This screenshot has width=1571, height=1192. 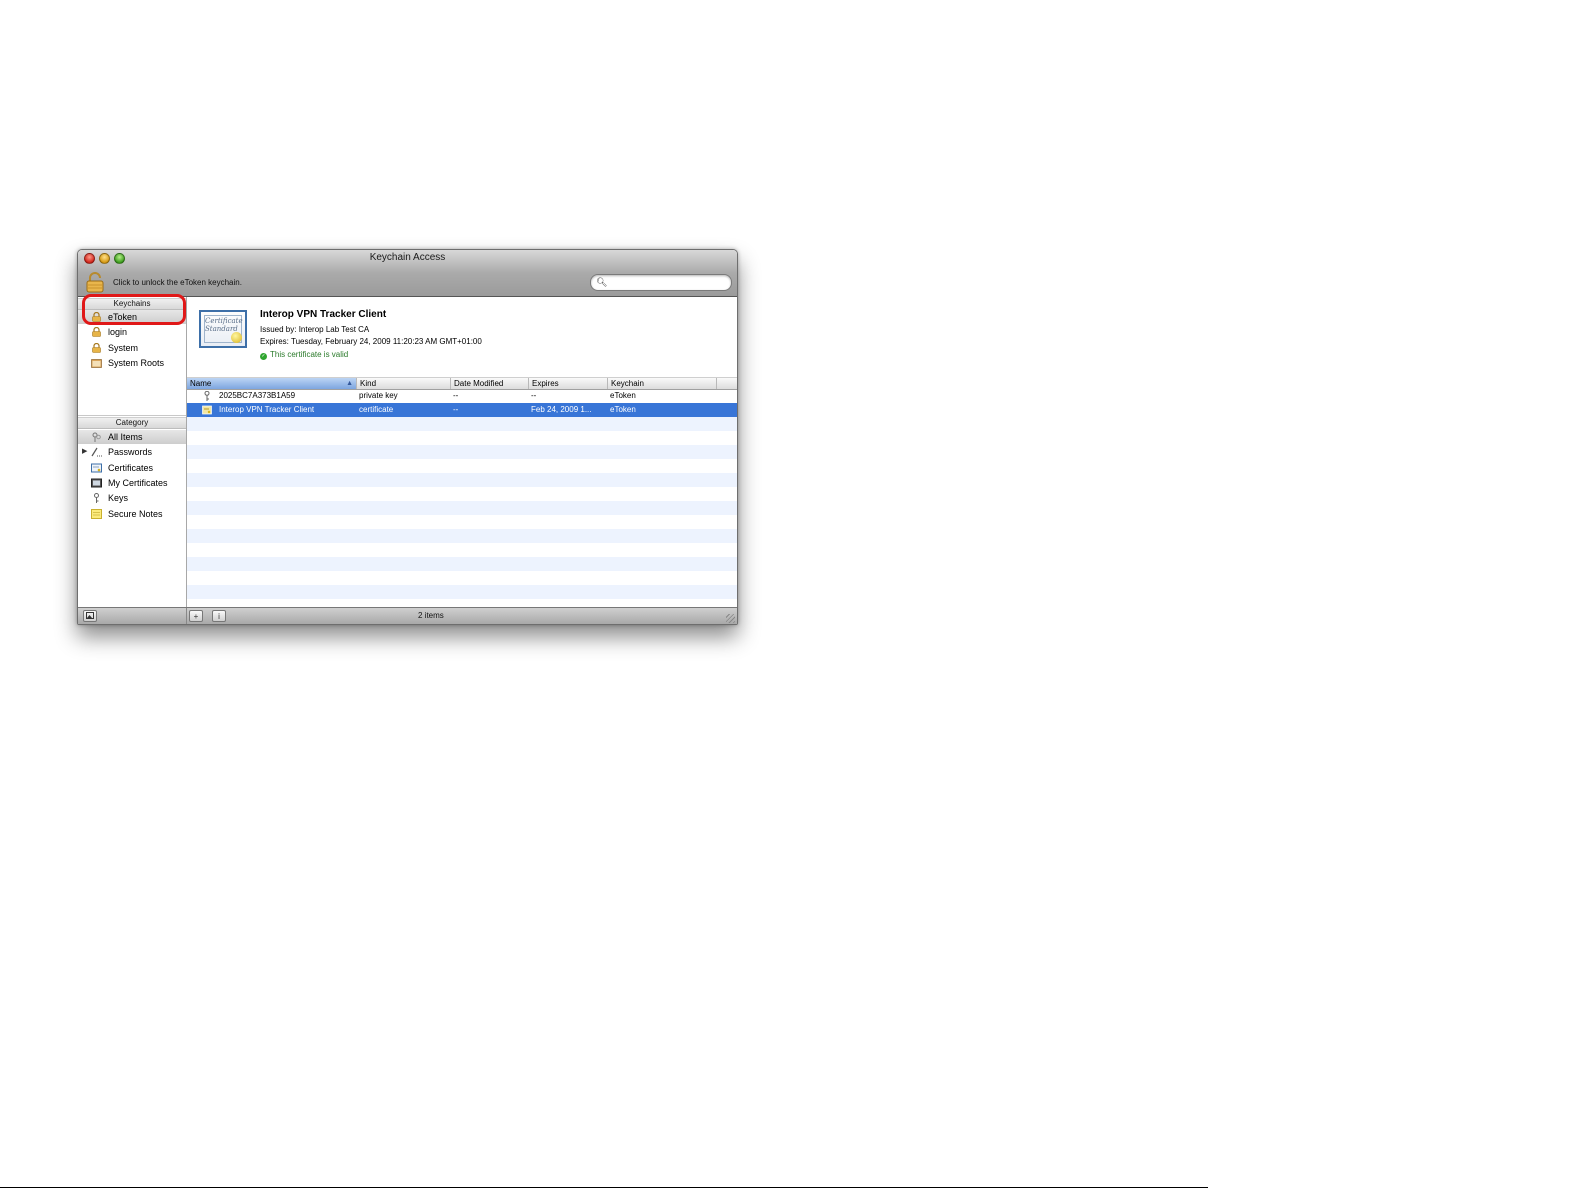 What do you see at coordinates (132, 415) in the screenshot?
I see `sidebar-divider` at bounding box center [132, 415].